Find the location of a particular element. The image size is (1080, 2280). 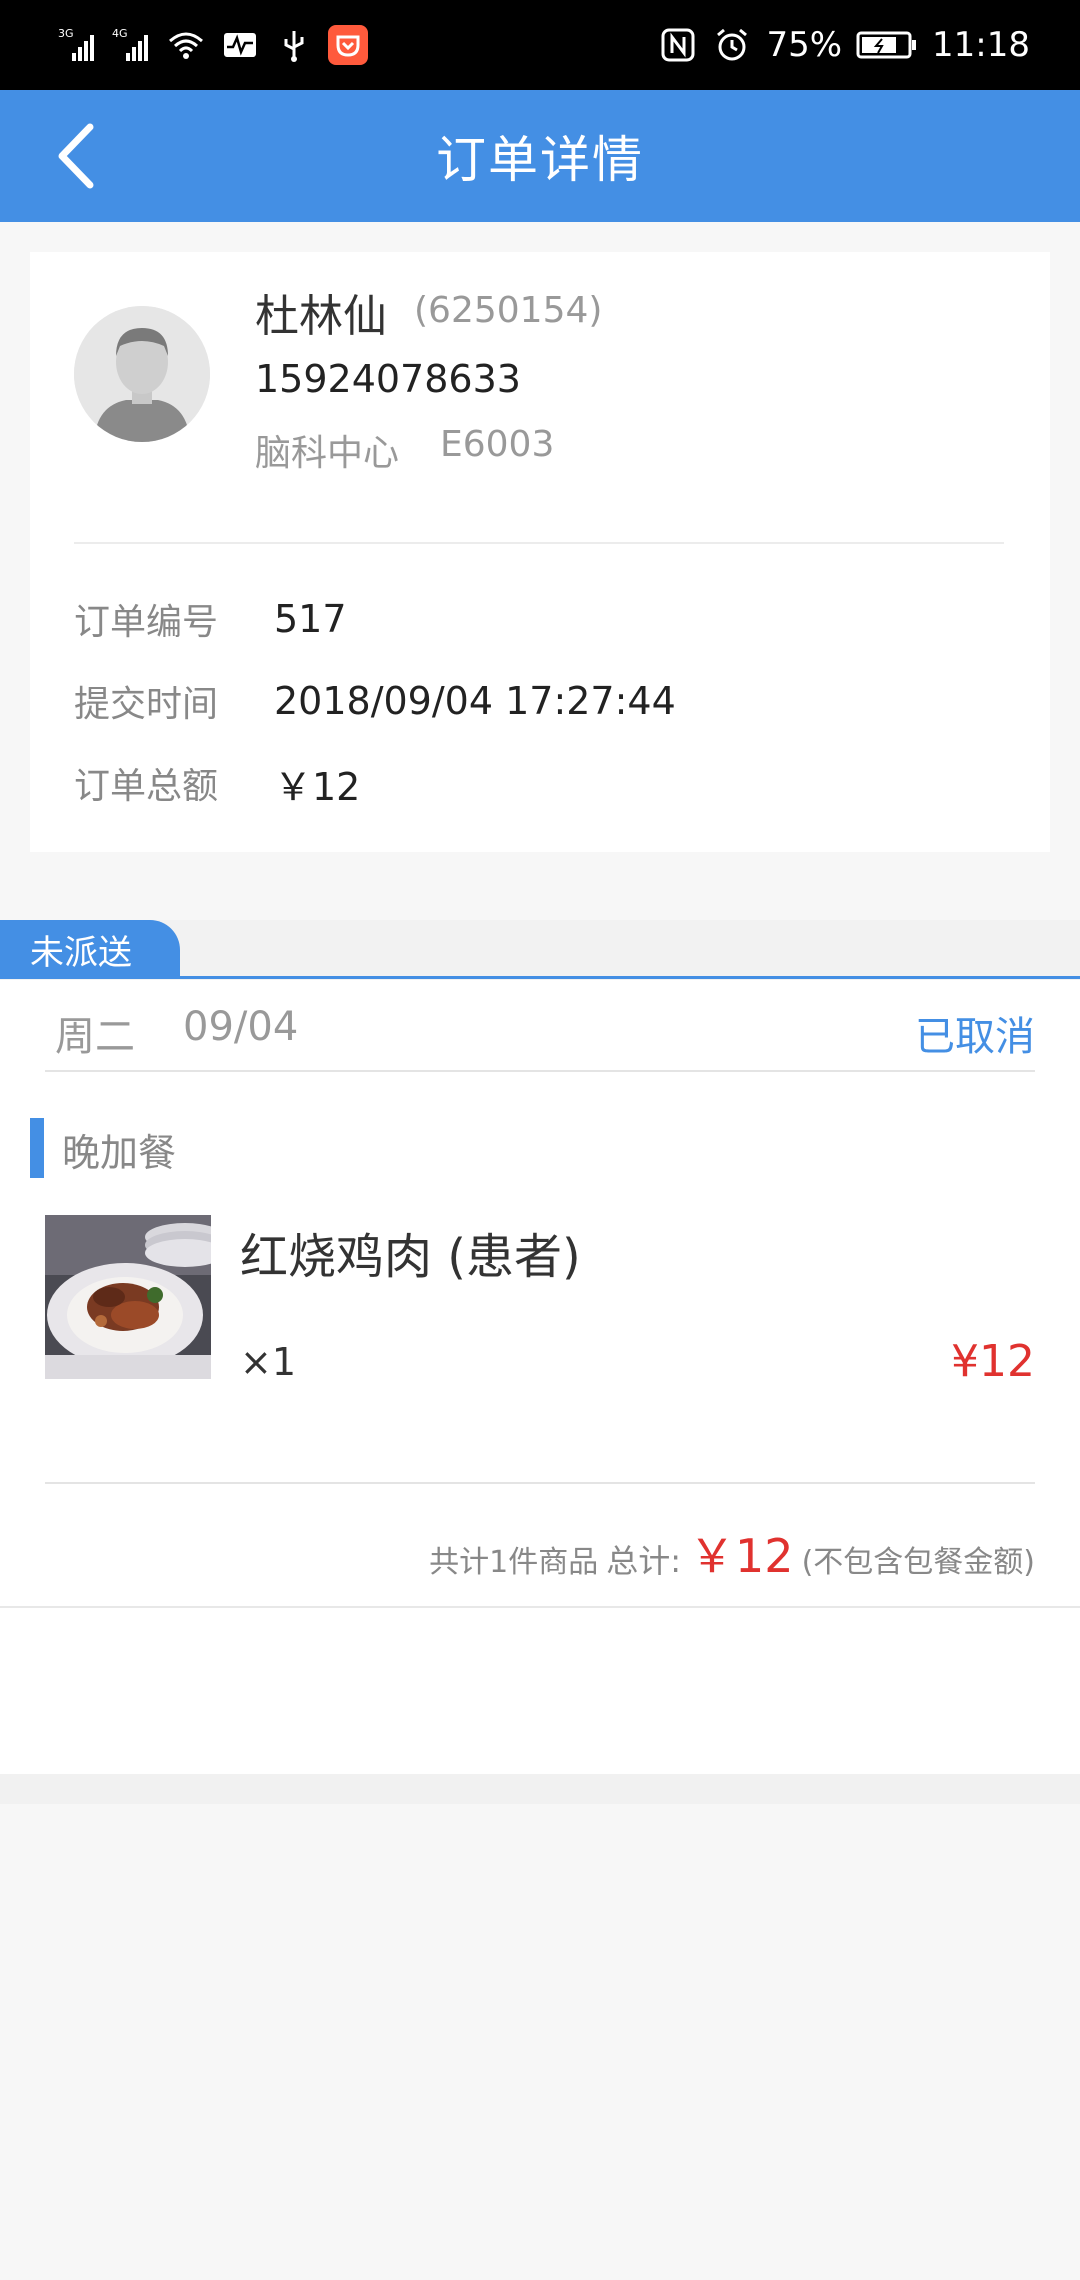

chevron-left-icon is located at coordinates (76, 156).